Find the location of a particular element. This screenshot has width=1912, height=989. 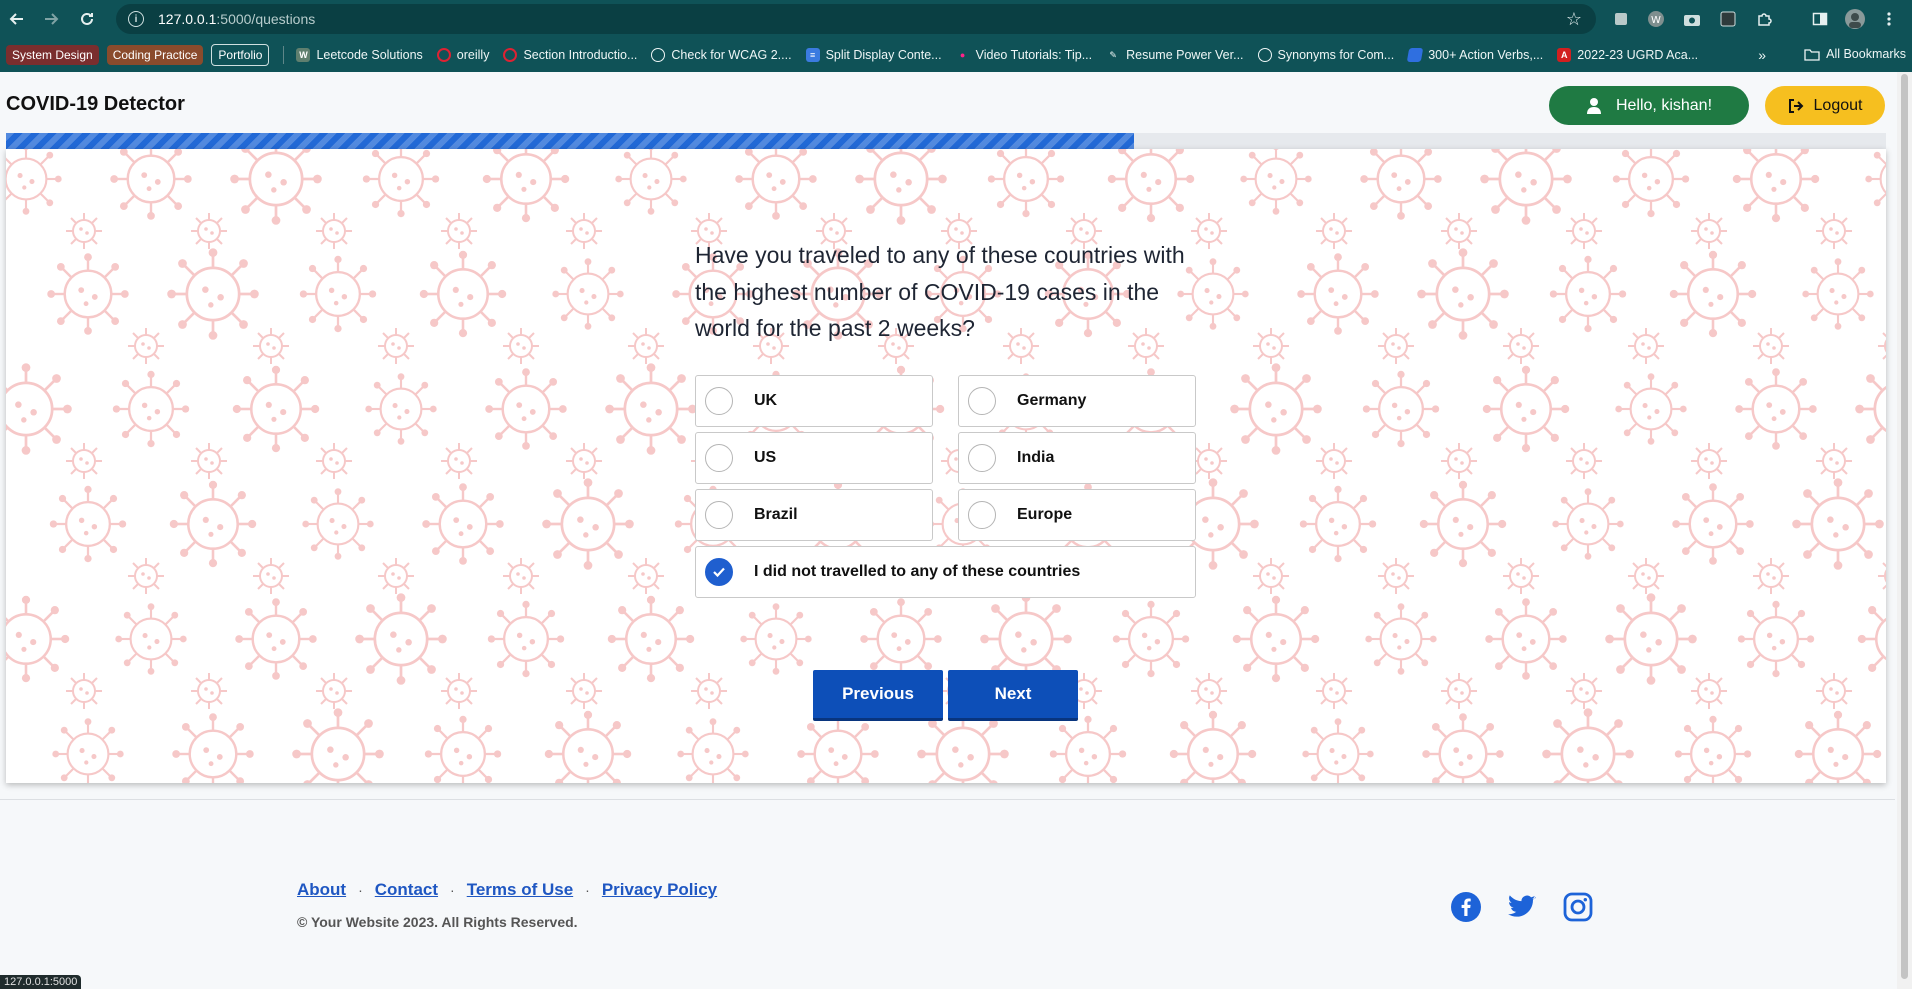

bookmark-star-icon: ☆ is located at coordinates (1574, 19).